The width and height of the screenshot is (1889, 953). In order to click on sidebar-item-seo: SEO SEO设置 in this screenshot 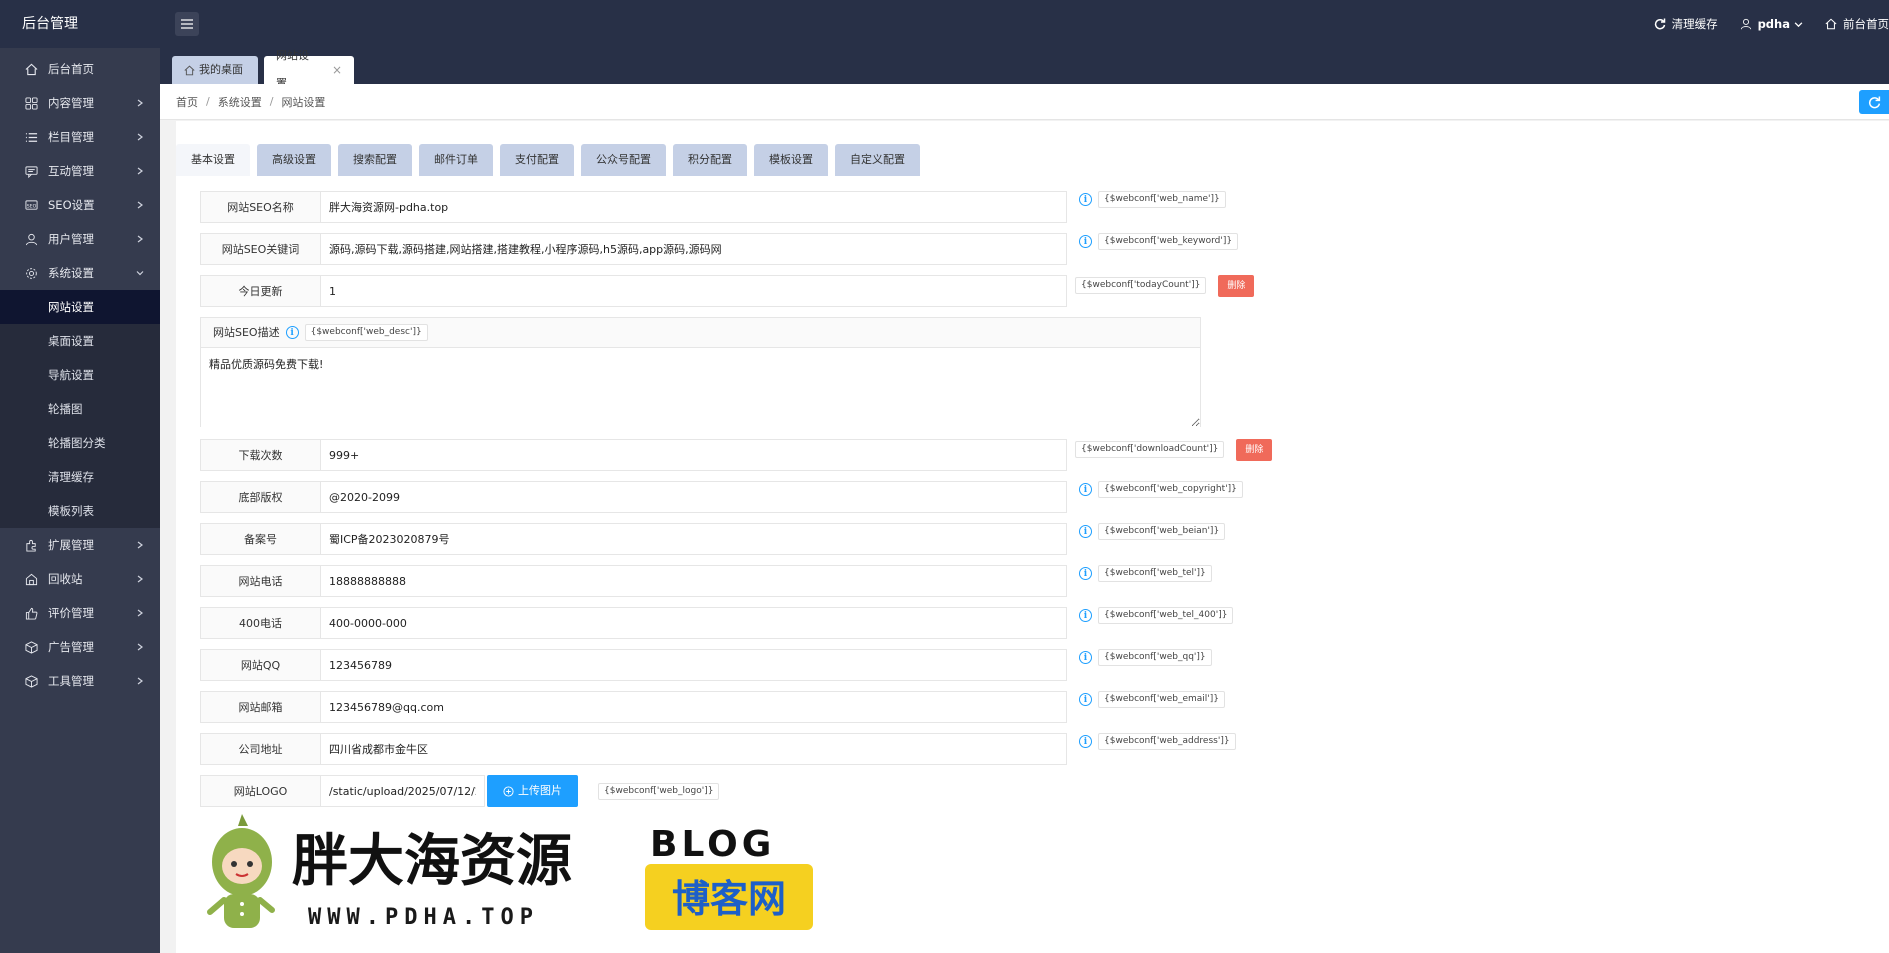, I will do `click(80, 205)`.